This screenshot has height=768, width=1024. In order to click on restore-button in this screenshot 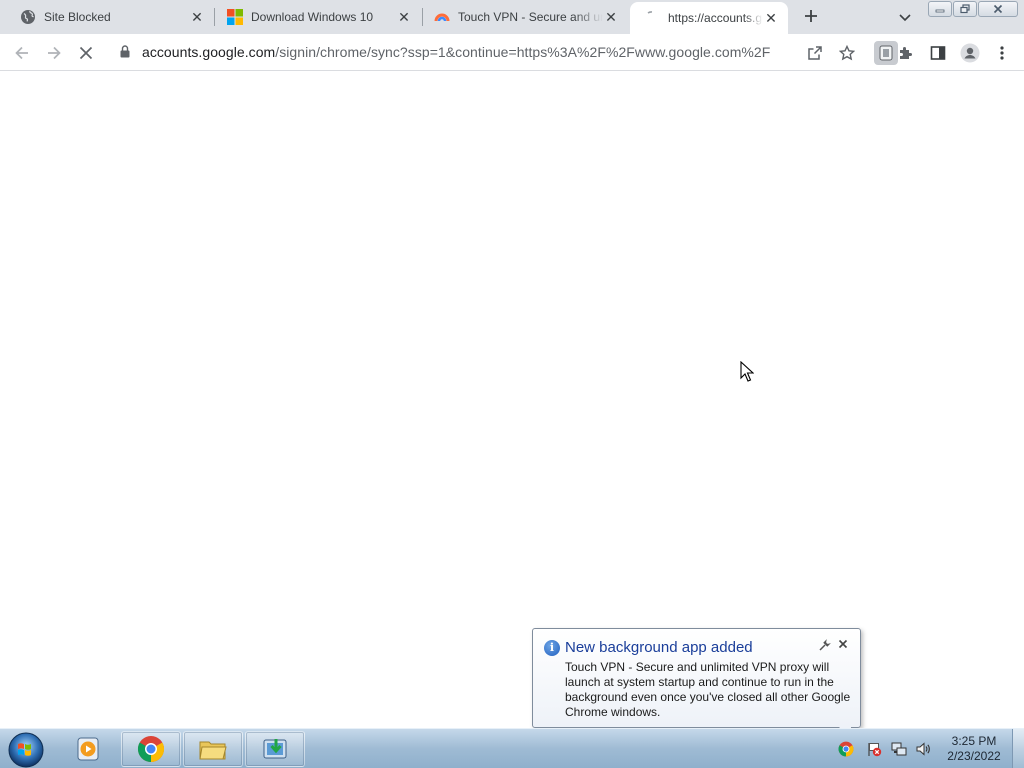, I will do `click(965, 9)`.